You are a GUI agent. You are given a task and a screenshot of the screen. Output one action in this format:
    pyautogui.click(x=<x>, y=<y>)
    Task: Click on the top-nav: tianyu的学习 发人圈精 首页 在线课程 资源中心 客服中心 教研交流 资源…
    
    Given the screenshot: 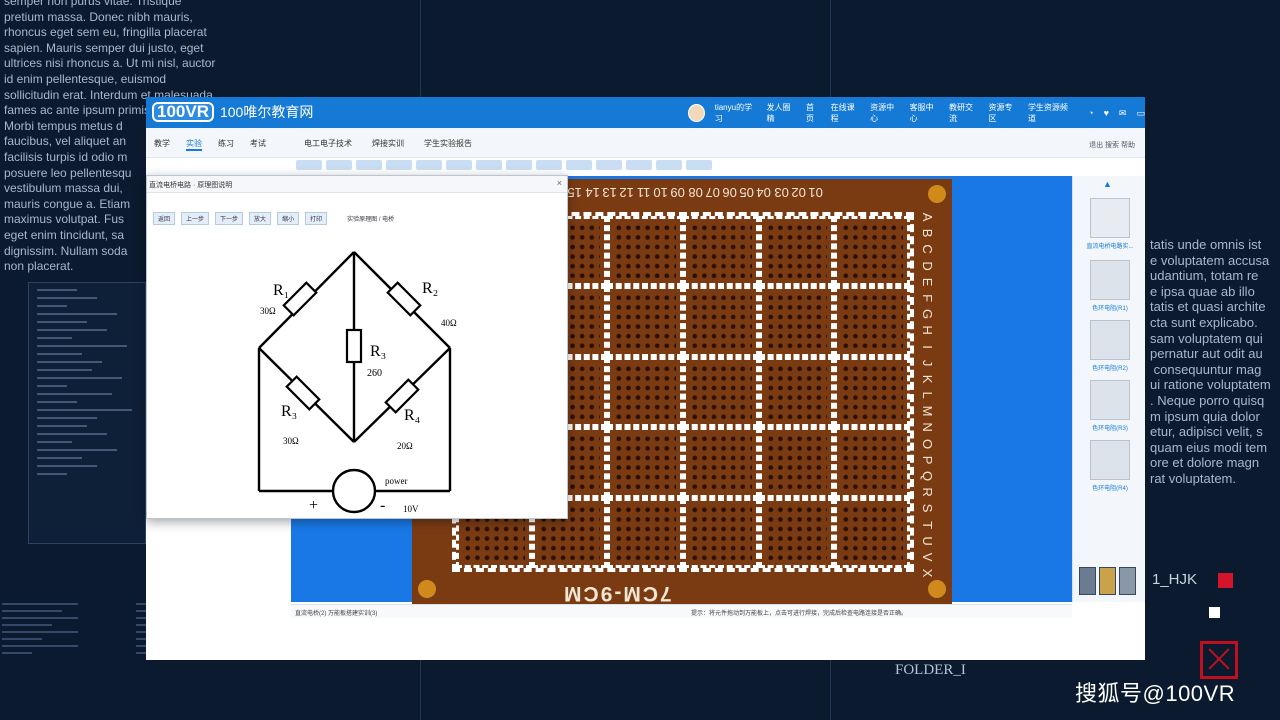 What is the action you would take?
    pyautogui.click(x=916, y=113)
    